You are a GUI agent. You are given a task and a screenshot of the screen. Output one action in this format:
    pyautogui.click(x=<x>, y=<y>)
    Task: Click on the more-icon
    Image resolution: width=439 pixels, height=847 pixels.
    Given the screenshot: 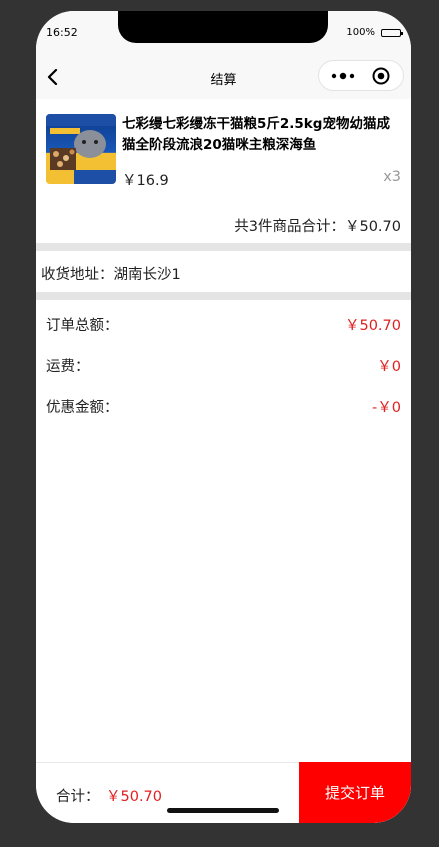 What is the action you would take?
    pyautogui.click(x=343, y=76)
    